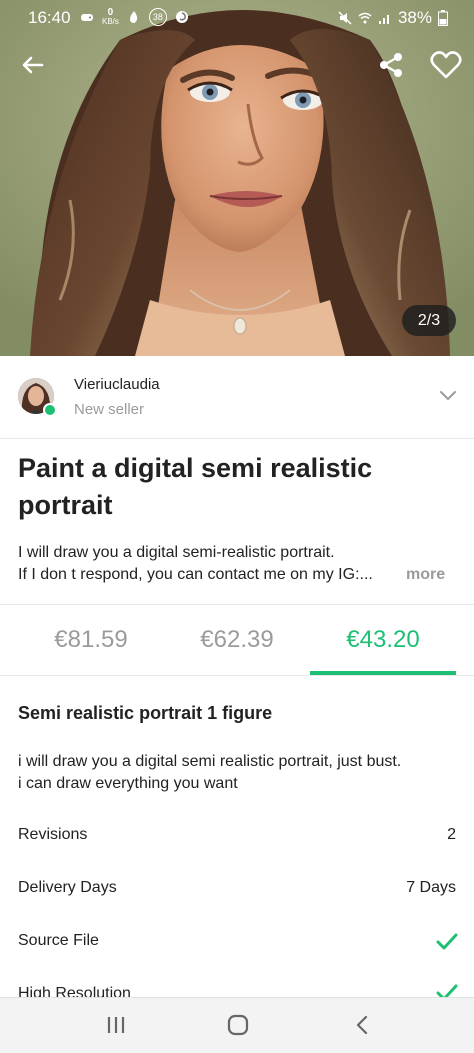 Image resolution: width=474 pixels, height=1053 pixels. I want to click on tab-price-premium: €81.59, so click(91, 640).